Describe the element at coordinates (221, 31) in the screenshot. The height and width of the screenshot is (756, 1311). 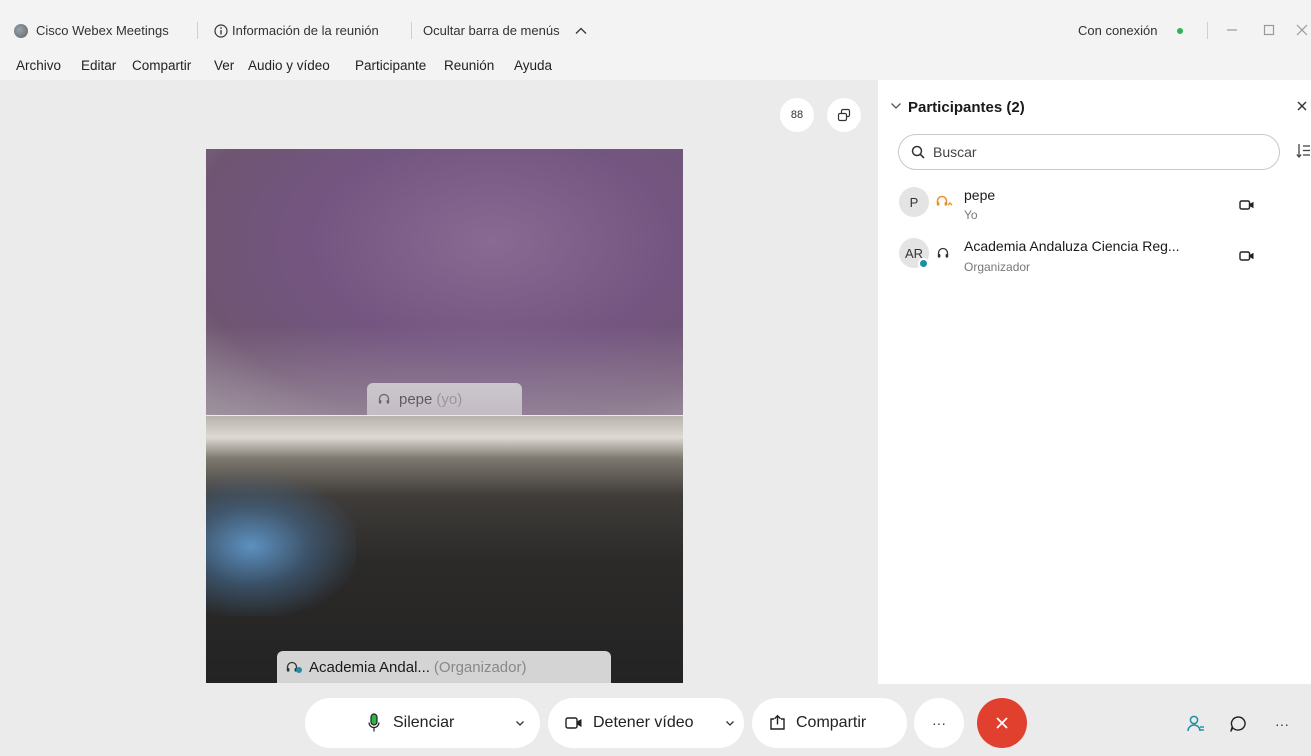
I see `info-icon` at that location.